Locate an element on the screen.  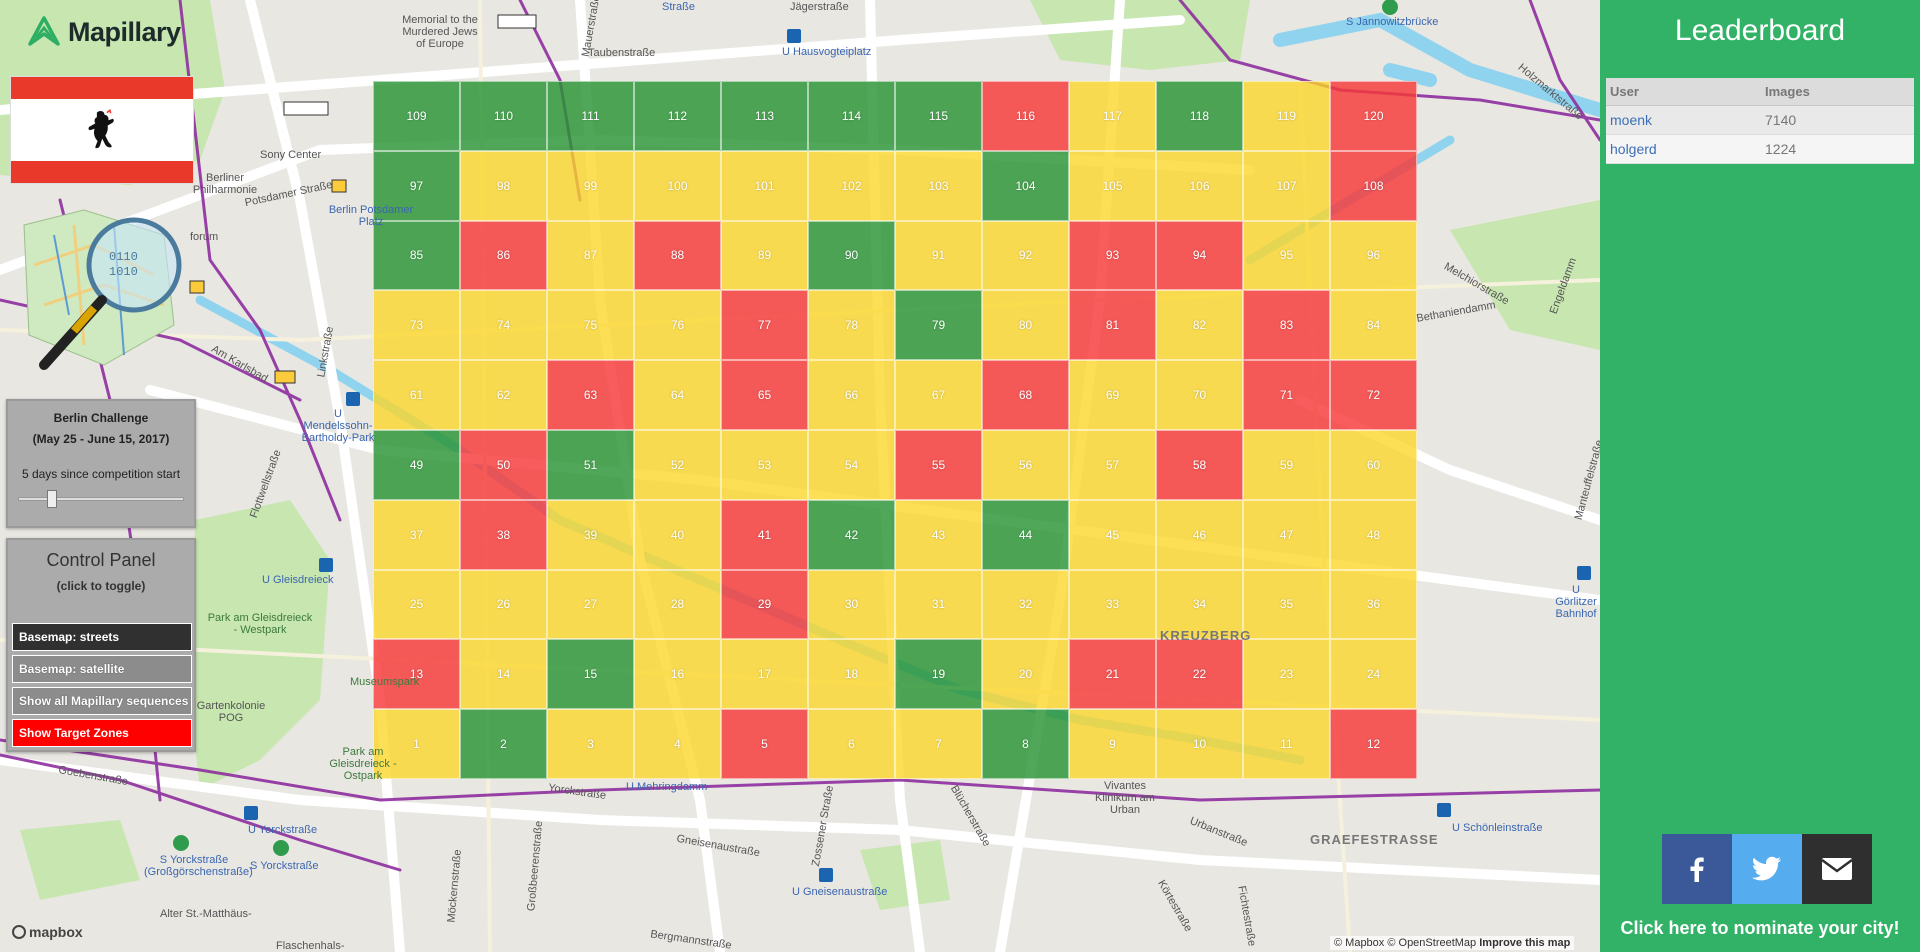
target-zone-cell: 89 is located at coordinates (764, 255).